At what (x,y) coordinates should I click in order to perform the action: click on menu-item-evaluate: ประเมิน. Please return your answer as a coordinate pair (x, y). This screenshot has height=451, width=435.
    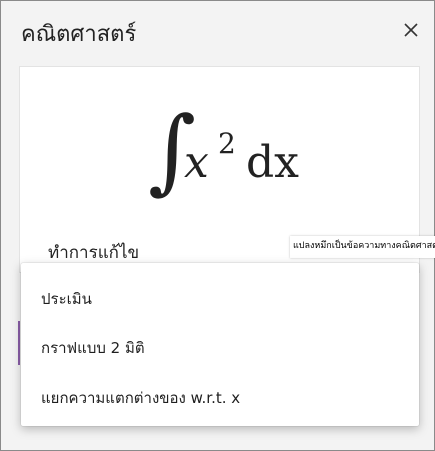
    Looking at the image, I should click on (220, 298).